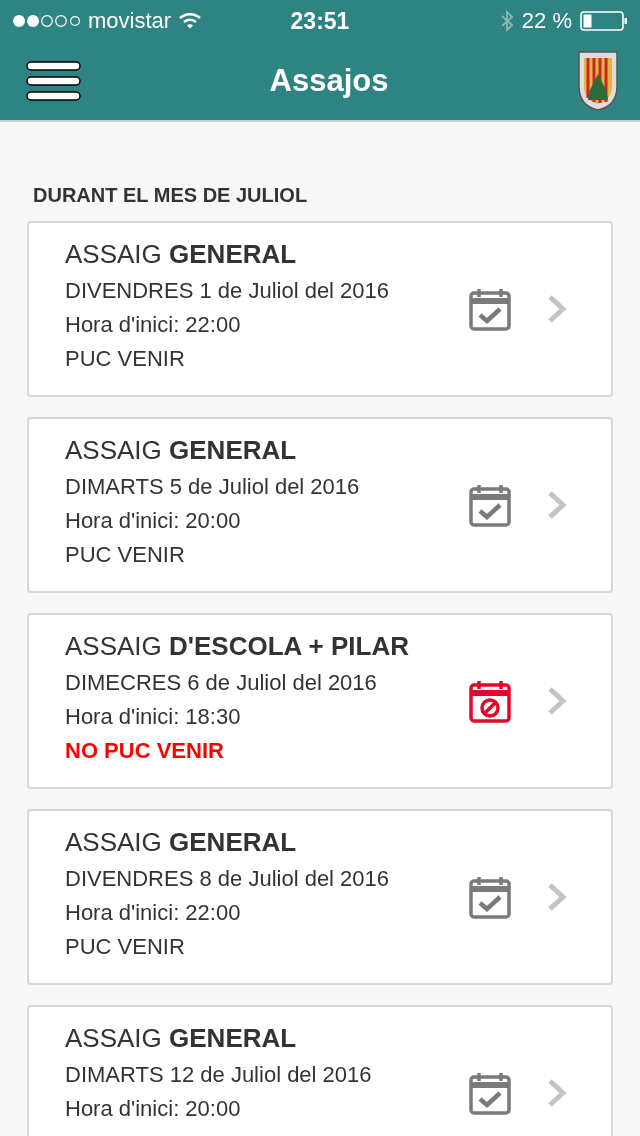  I want to click on rehearsal-title: ASSAIG D'ESCOLA + PILAR, so click(237, 646).